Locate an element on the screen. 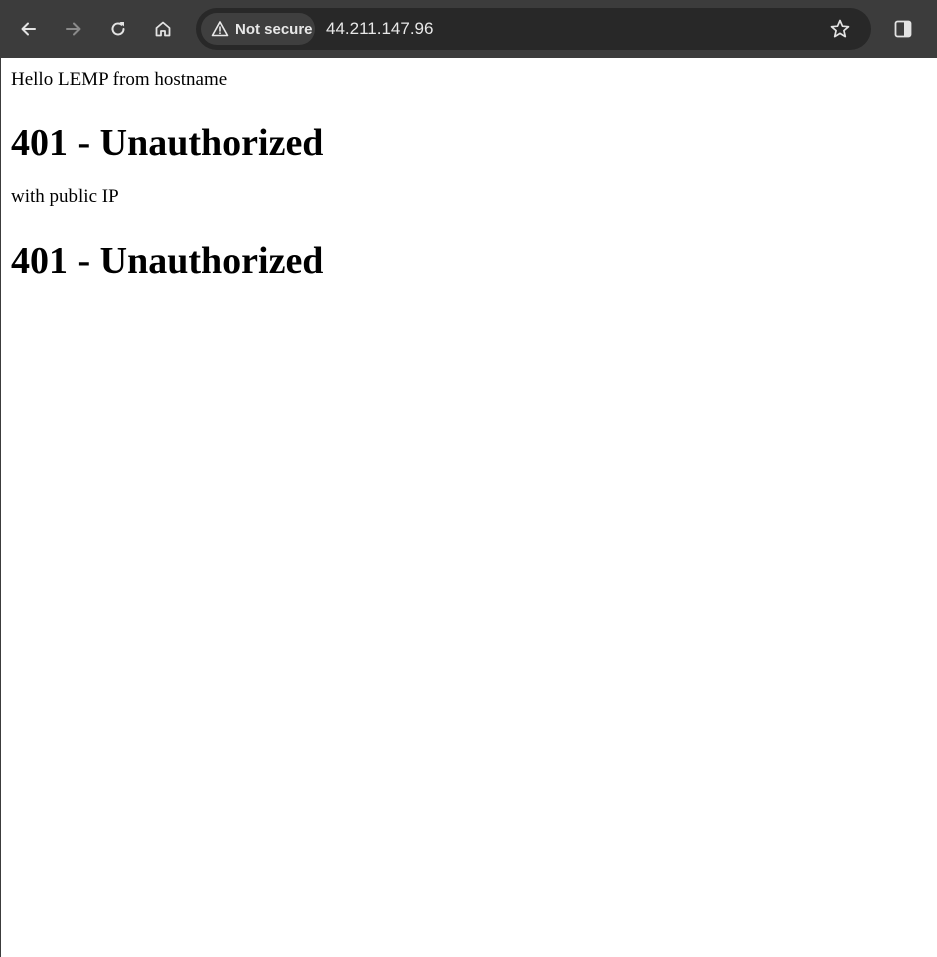 This screenshot has width=937, height=957. forward-arrow-icon is located at coordinates (73, 29).